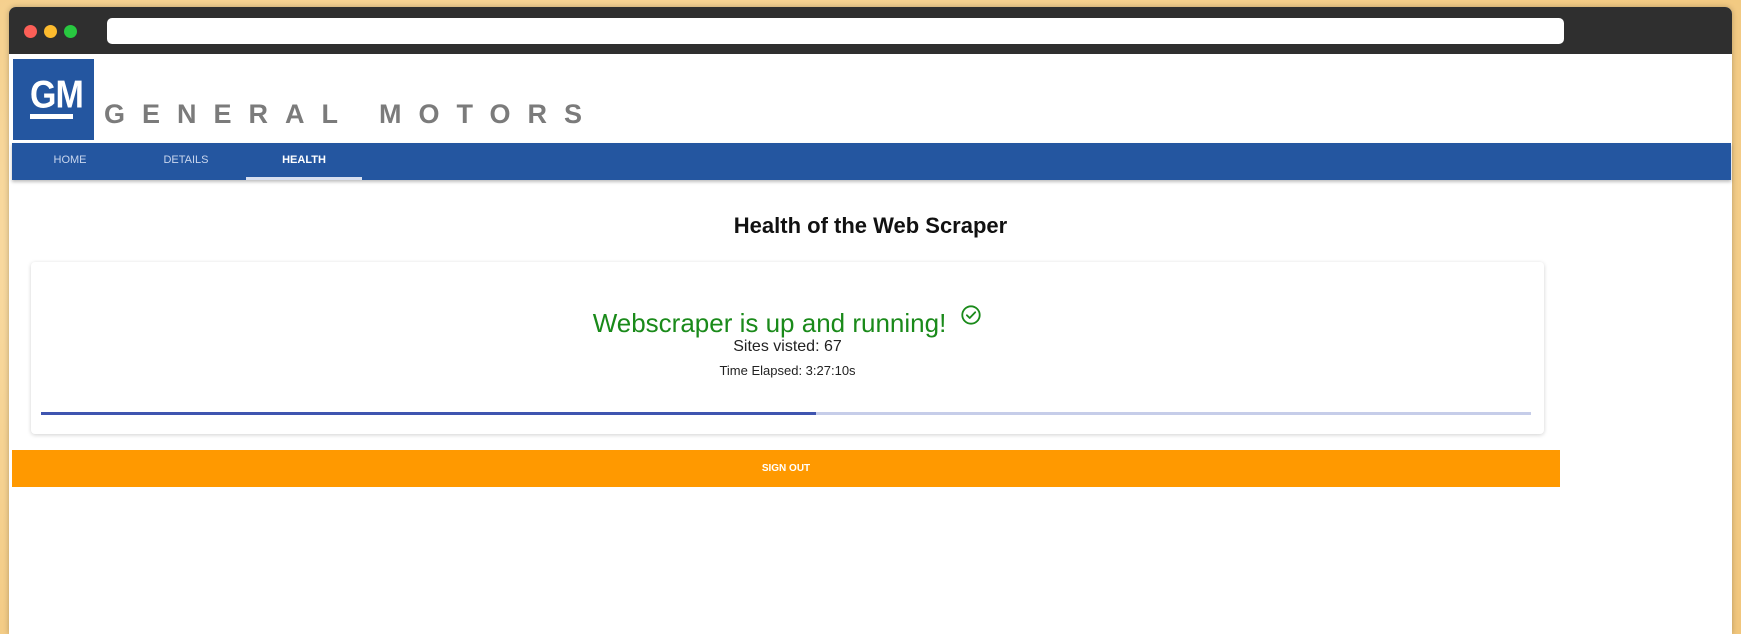  Describe the element at coordinates (870, 225) in the screenshot. I see `page-title: Health of the Web Scraper` at that location.